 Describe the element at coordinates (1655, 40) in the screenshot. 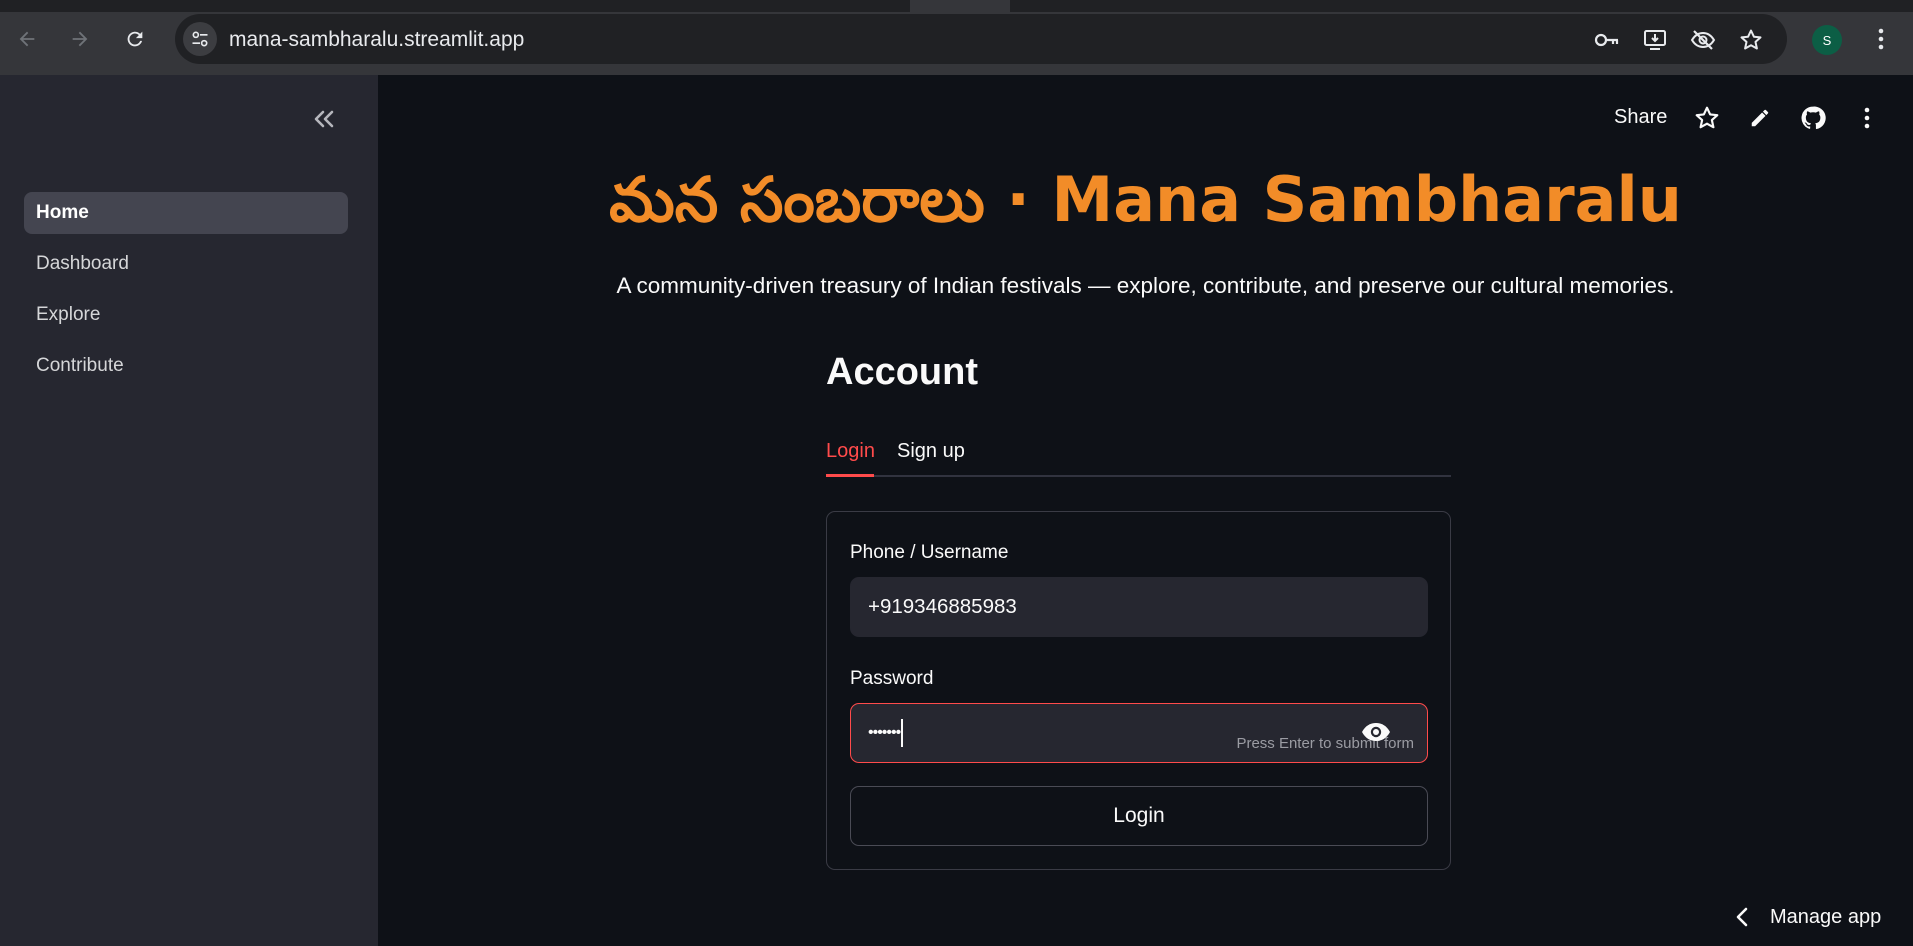

I see `install-app-icon` at that location.